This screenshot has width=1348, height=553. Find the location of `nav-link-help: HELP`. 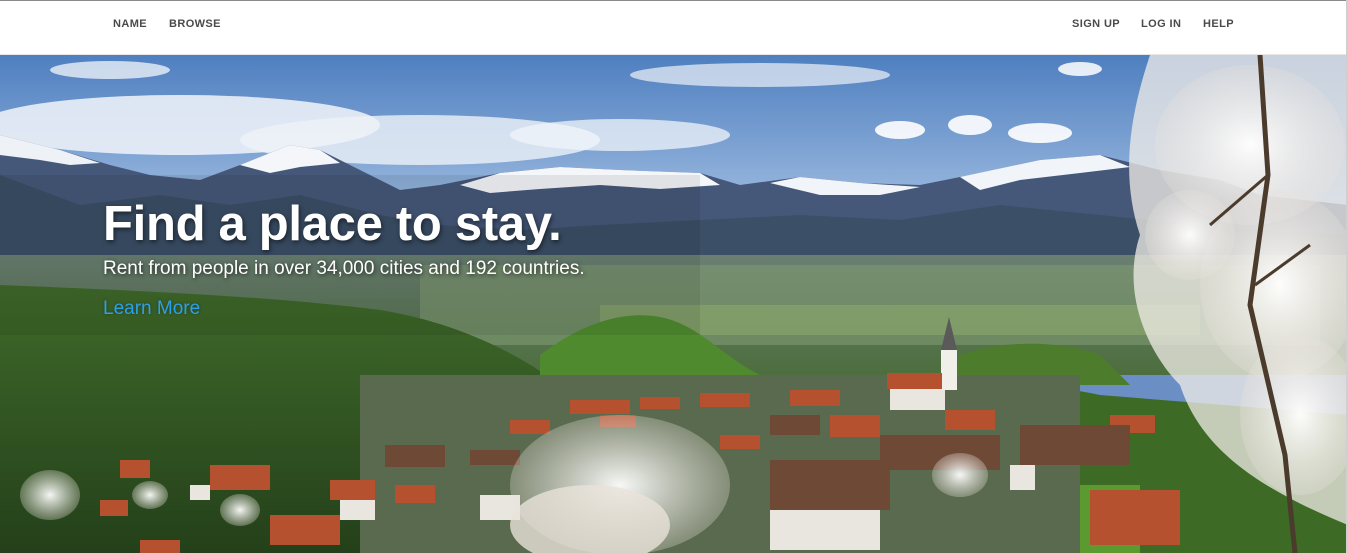

nav-link-help: HELP is located at coordinates (1218, 24).